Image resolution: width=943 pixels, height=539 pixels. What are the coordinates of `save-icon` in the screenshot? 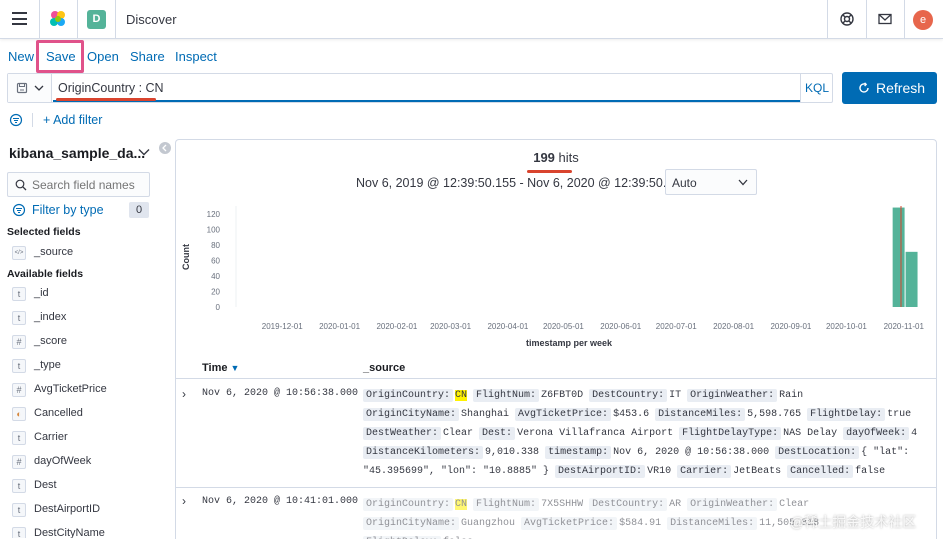 It's located at (22, 88).